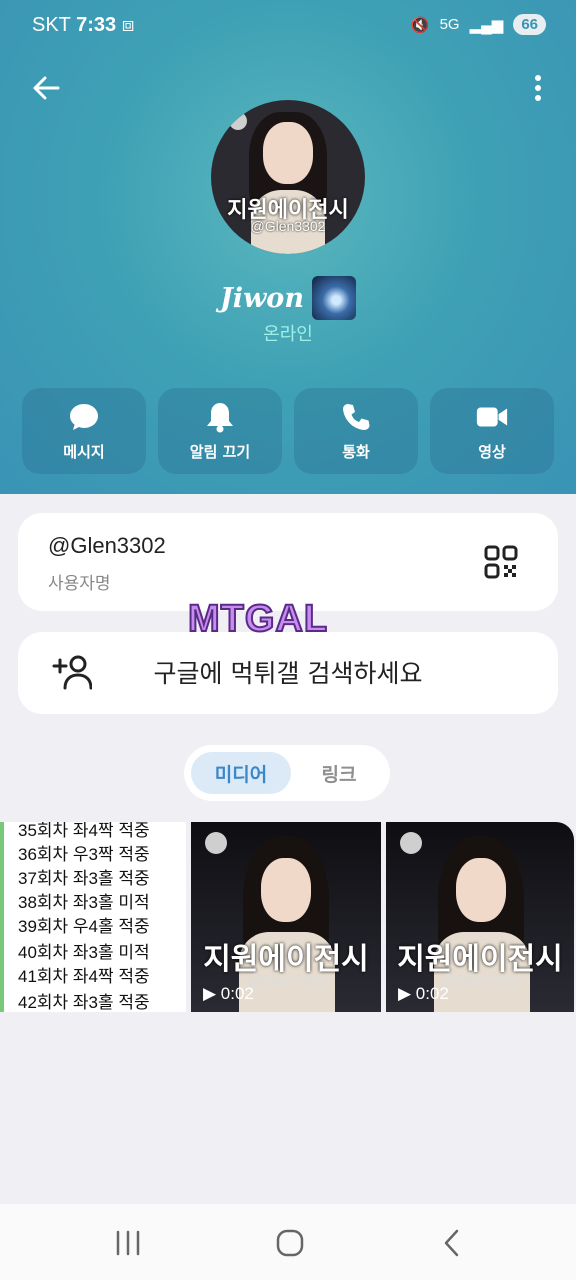 The height and width of the screenshot is (1280, 576). I want to click on action-buttons: 메시지 알림 끄기 통화 영상, so click(288, 431).